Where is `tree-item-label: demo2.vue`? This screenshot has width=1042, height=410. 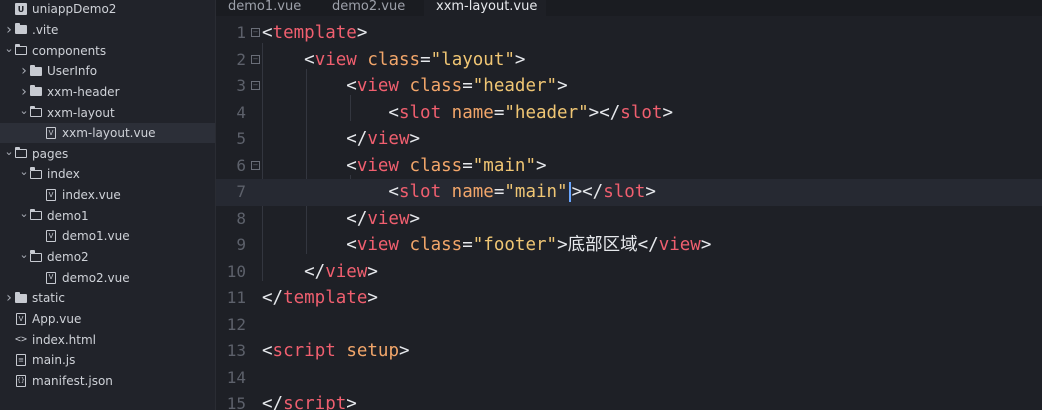 tree-item-label: demo2.vue is located at coordinates (96, 277).